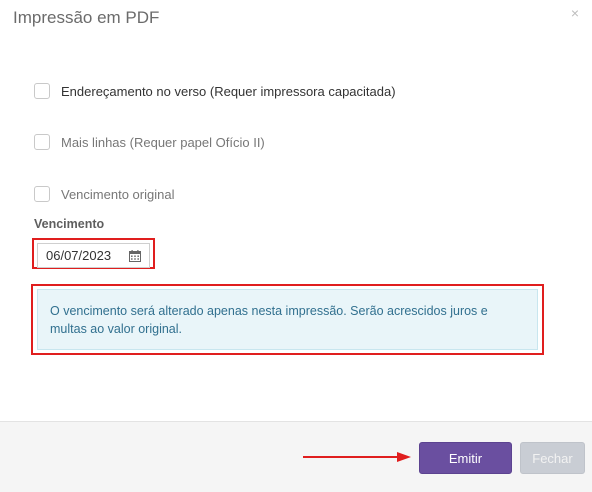 The image size is (592, 492). I want to click on due-date-label: Vencimento, so click(69, 224).